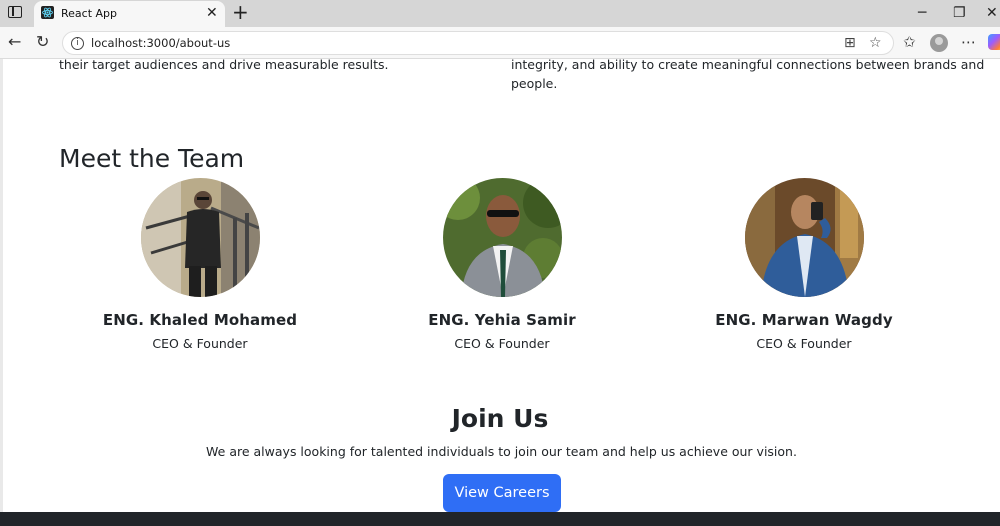 The image size is (1000, 526). I want to click on tab-actions-icon, so click(15, 12).